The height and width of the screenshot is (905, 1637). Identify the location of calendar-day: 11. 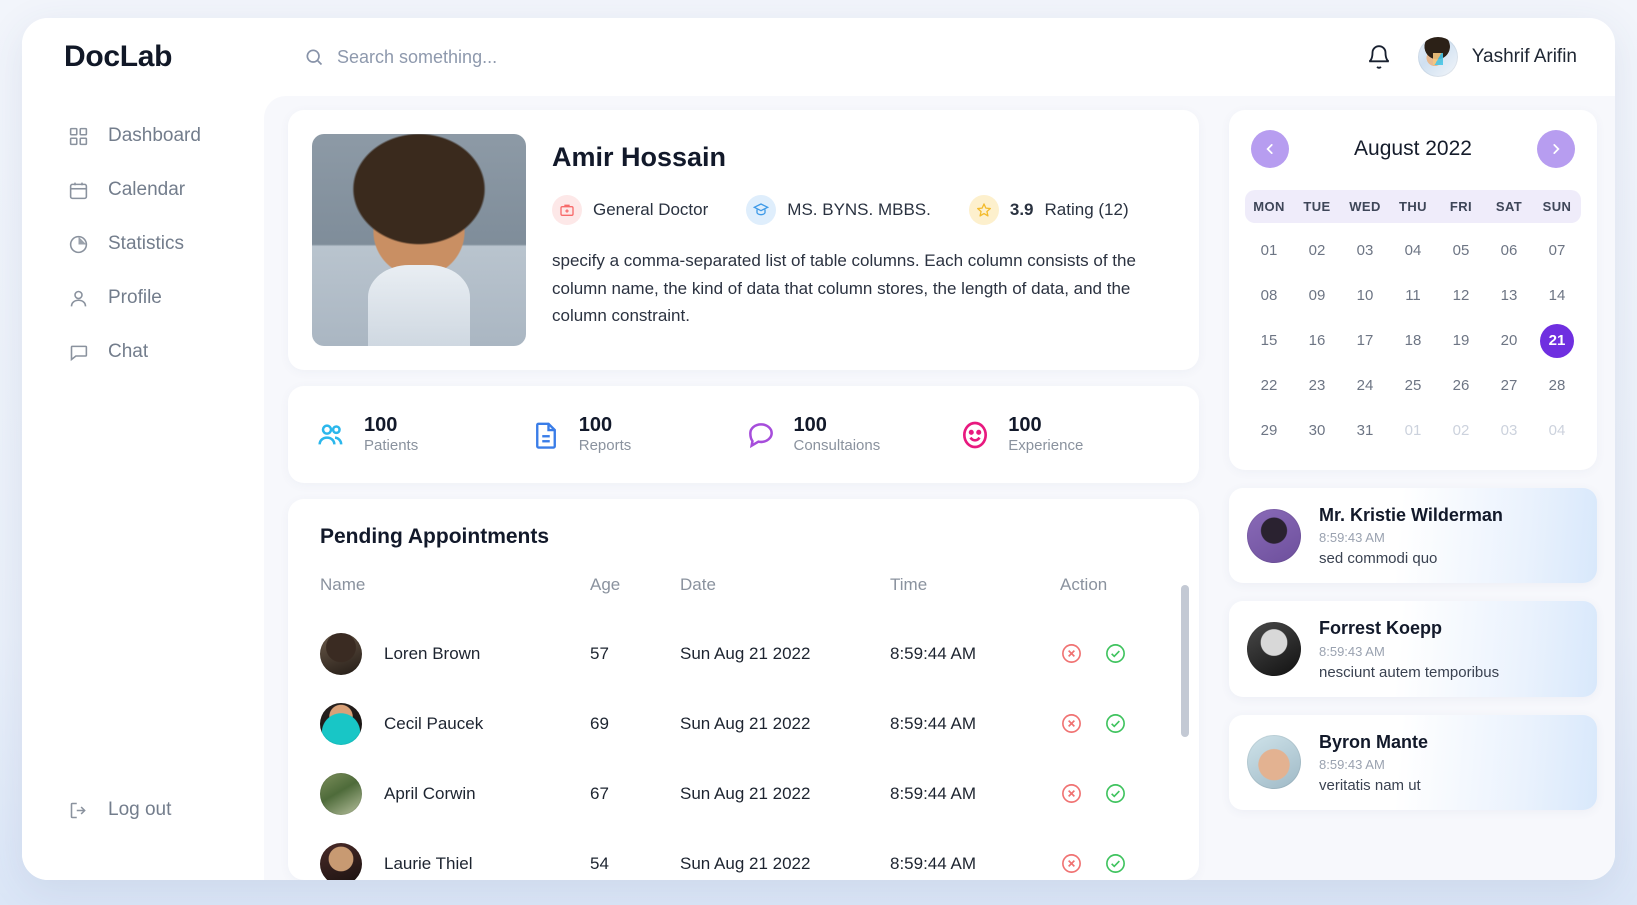
(1413, 295).